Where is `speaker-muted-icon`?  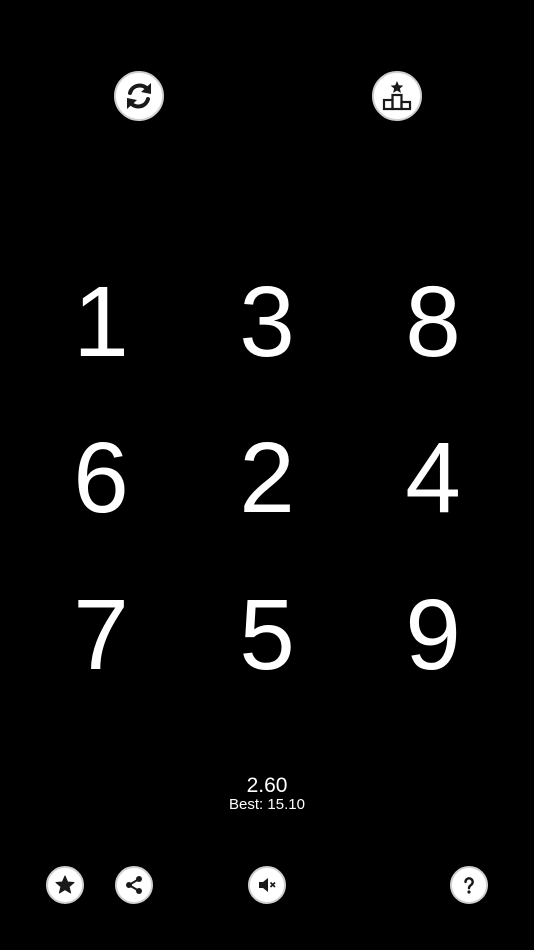 speaker-muted-icon is located at coordinates (267, 885).